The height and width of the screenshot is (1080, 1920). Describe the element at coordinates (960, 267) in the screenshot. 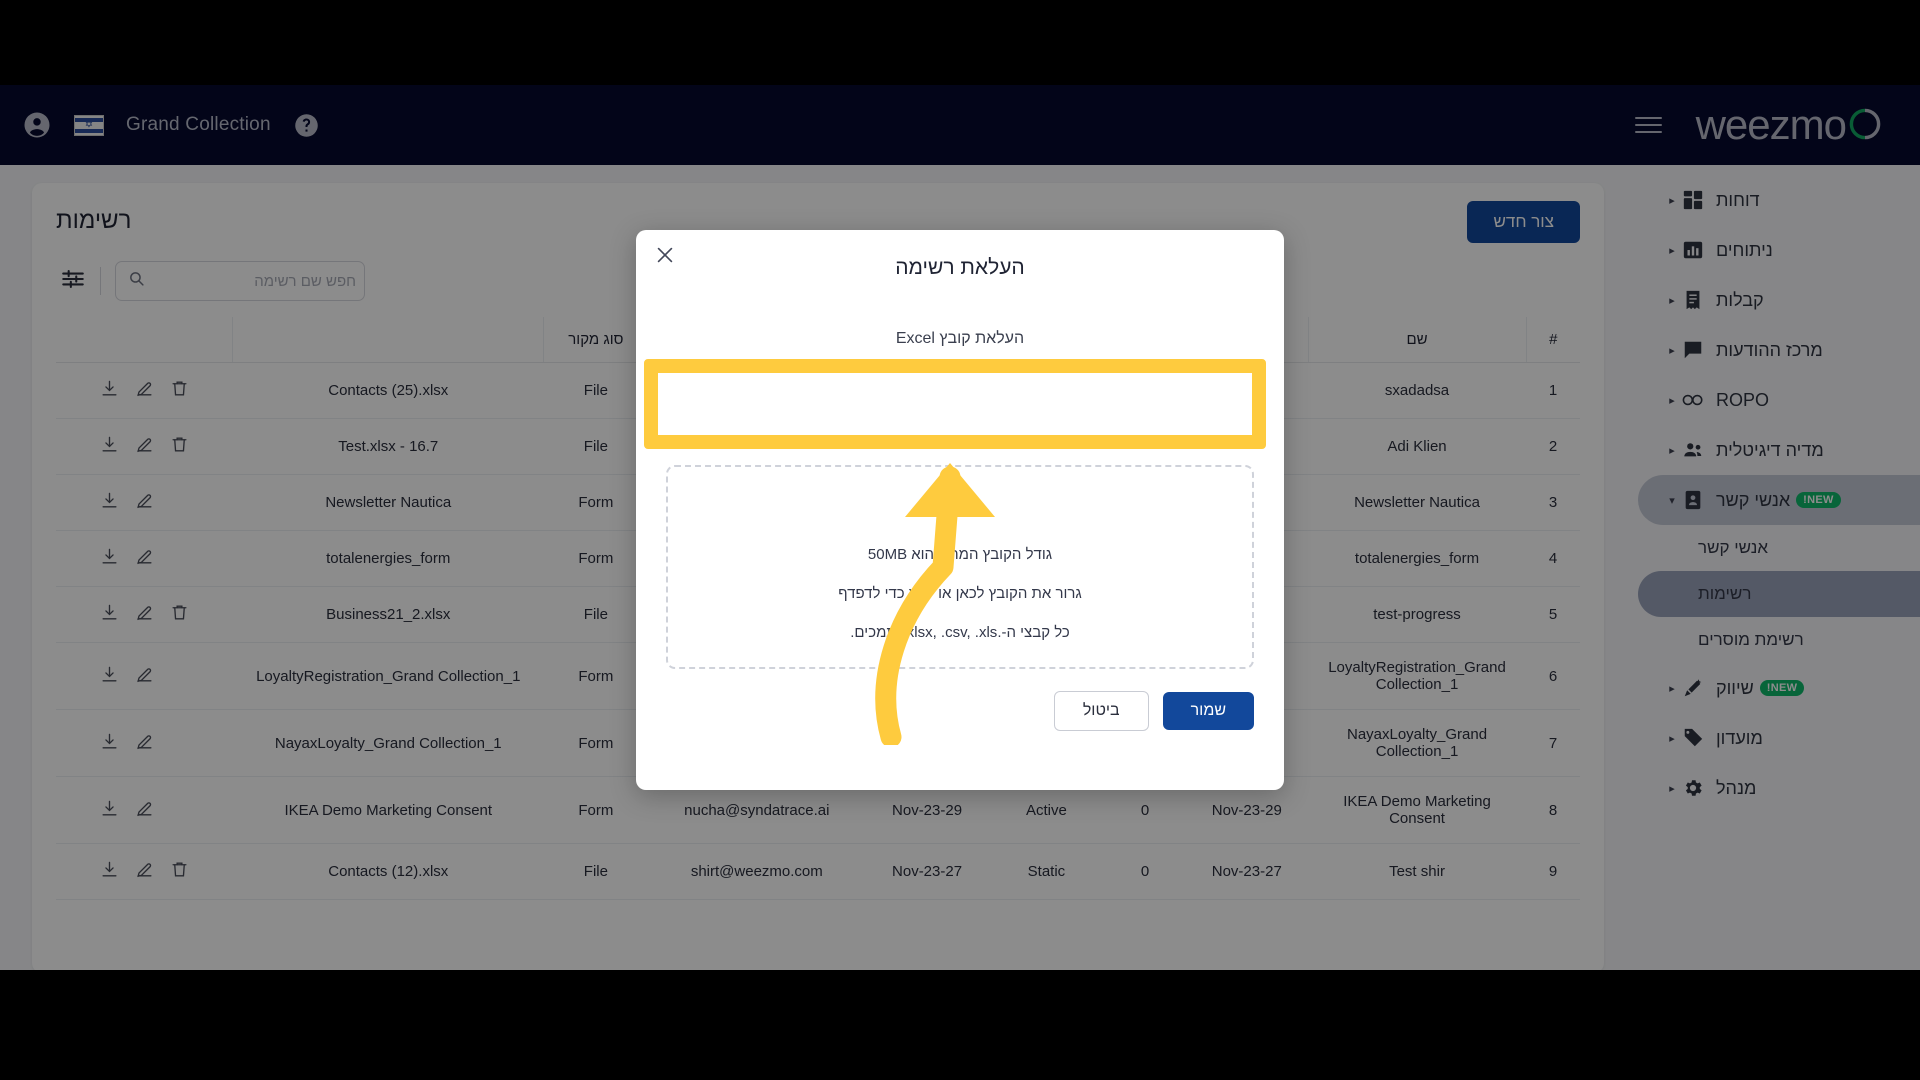

I see `modal-title: העלאת רשימה` at that location.